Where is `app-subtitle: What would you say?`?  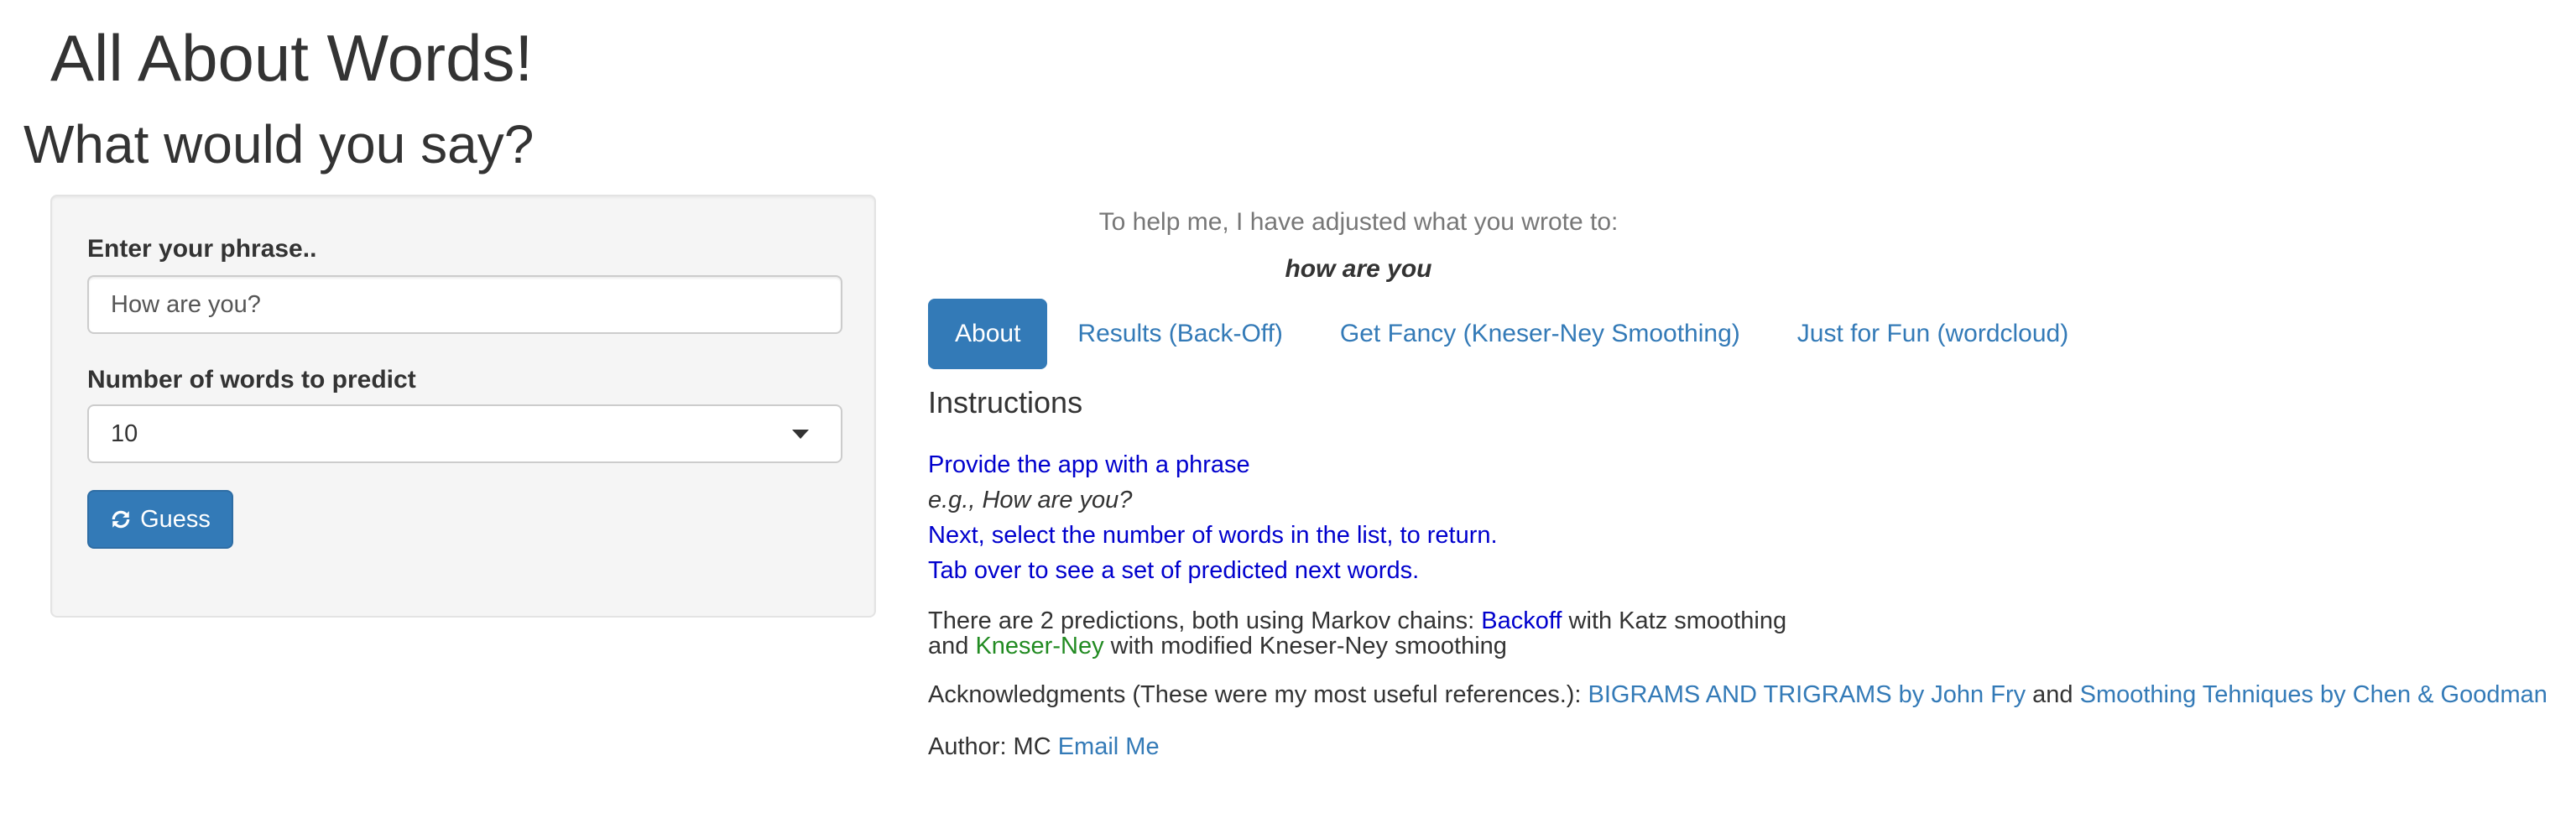 app-subtitle: What would you say? is located at coordinates (278, 144).